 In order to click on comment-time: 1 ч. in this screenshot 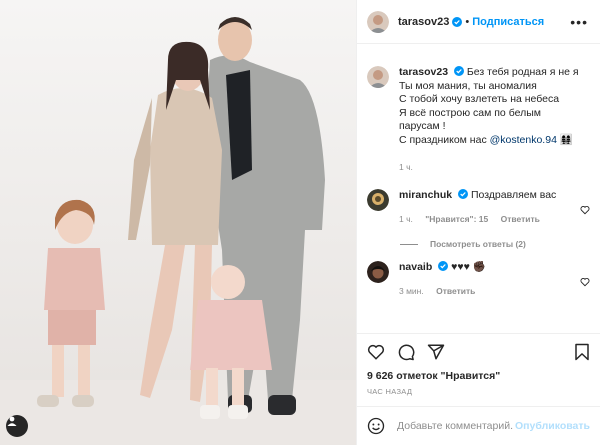, I will do `click(406, 219)`.